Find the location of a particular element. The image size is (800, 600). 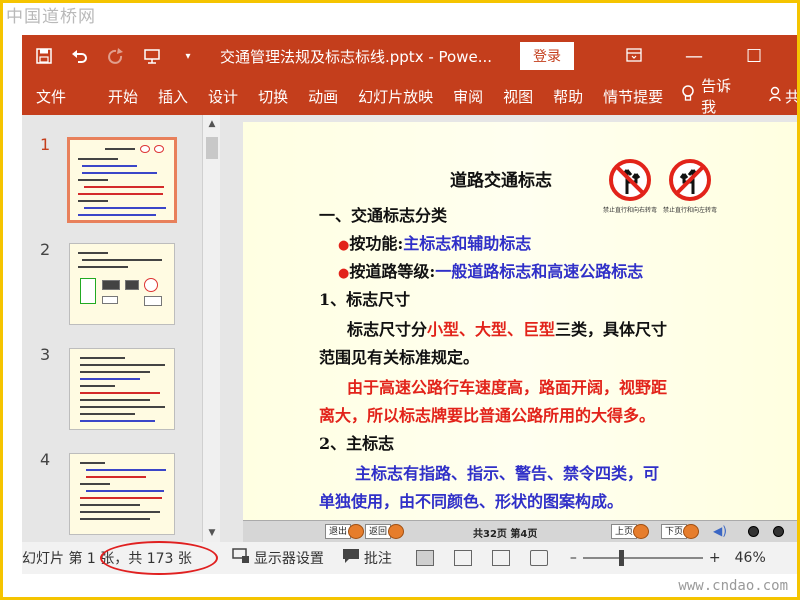

slide-text-main-sign-cont: 单独使用，由不同颜色、形状的图案构成。 is located at coordinates (471, 501).